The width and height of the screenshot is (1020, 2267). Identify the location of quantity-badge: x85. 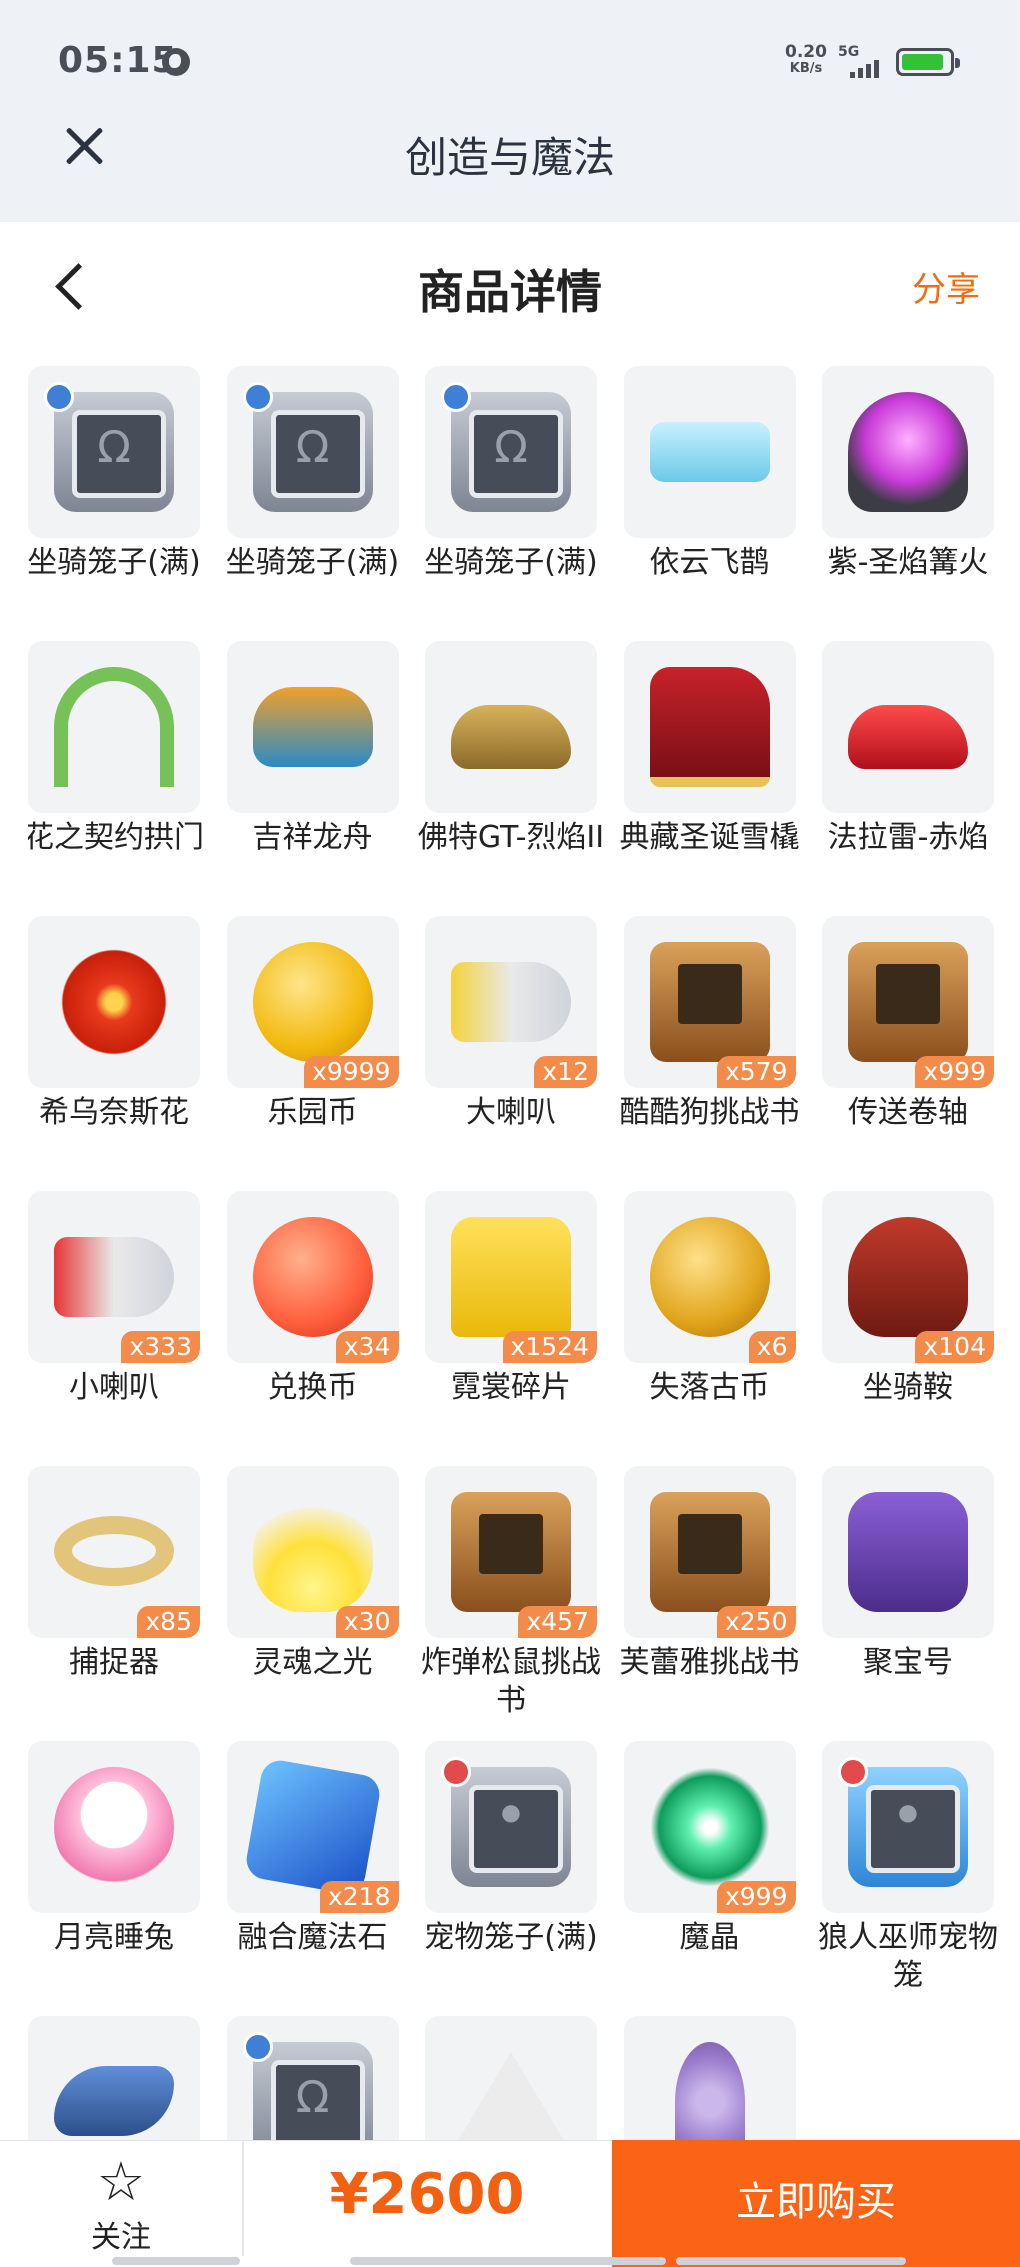
(168, 1622).